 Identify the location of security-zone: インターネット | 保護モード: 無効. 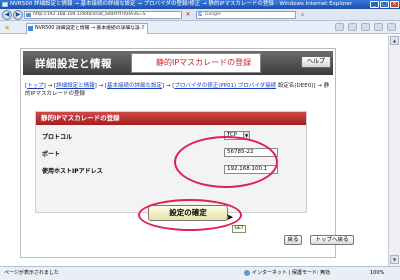
(287, 273).